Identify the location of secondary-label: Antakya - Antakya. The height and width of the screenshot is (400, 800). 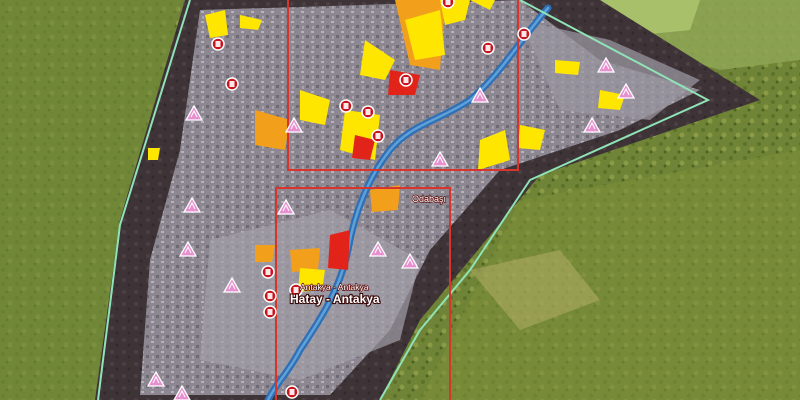
(334, 287).